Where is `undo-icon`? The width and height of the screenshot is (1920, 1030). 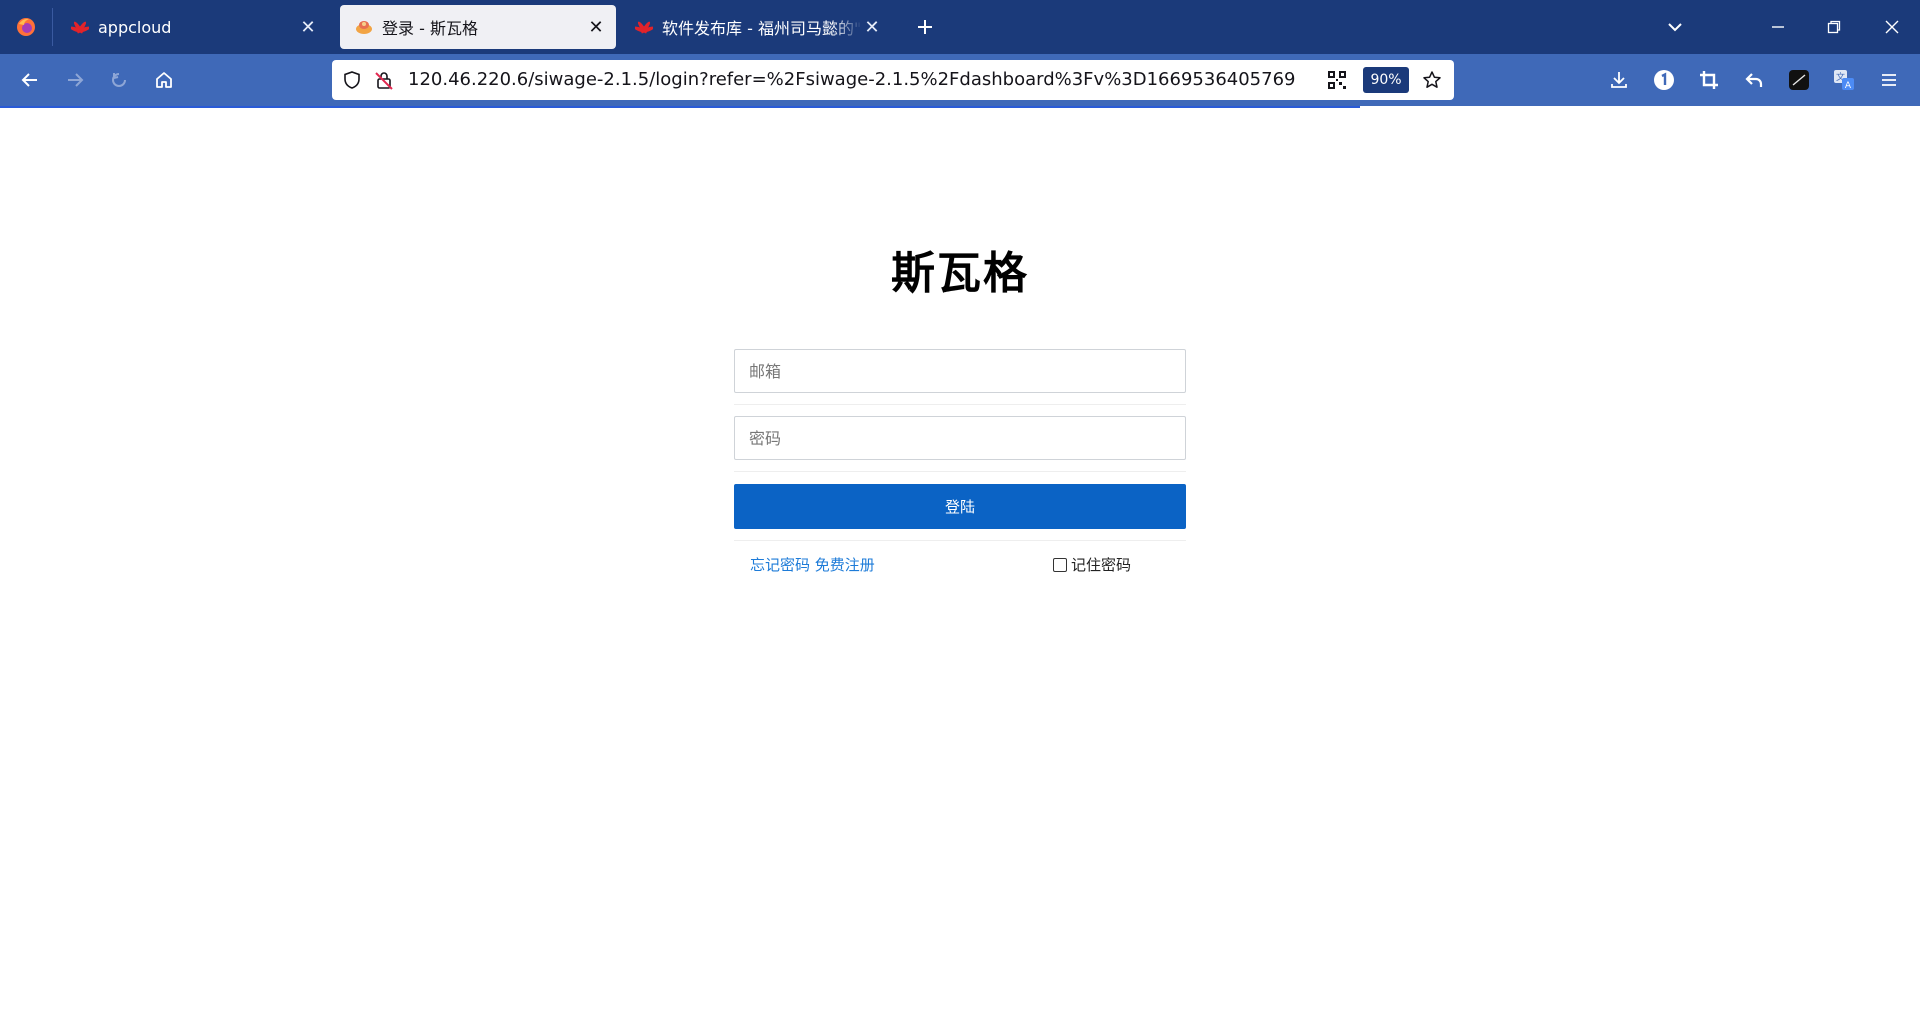 undo-icon is located at coordinates (1754, 80).